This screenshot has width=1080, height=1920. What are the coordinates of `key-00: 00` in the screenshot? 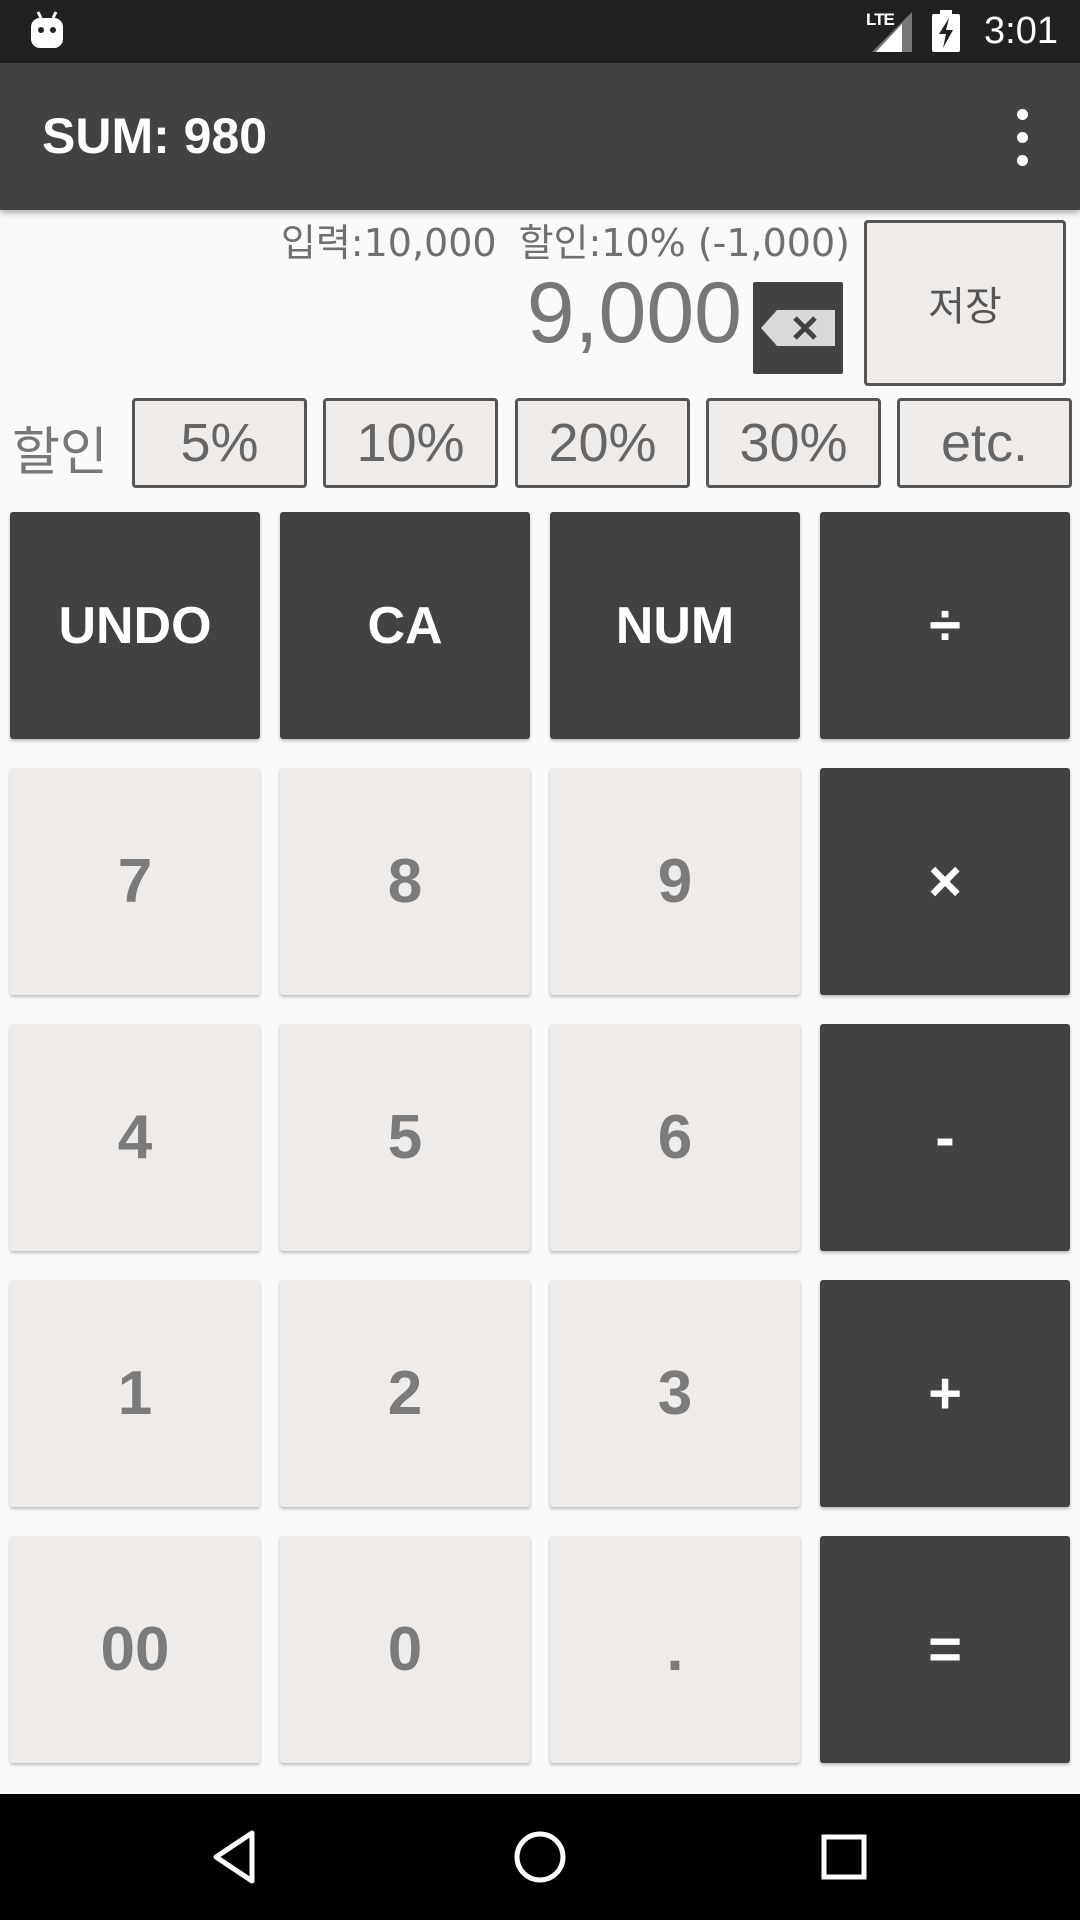 It's located at (135, 1649).